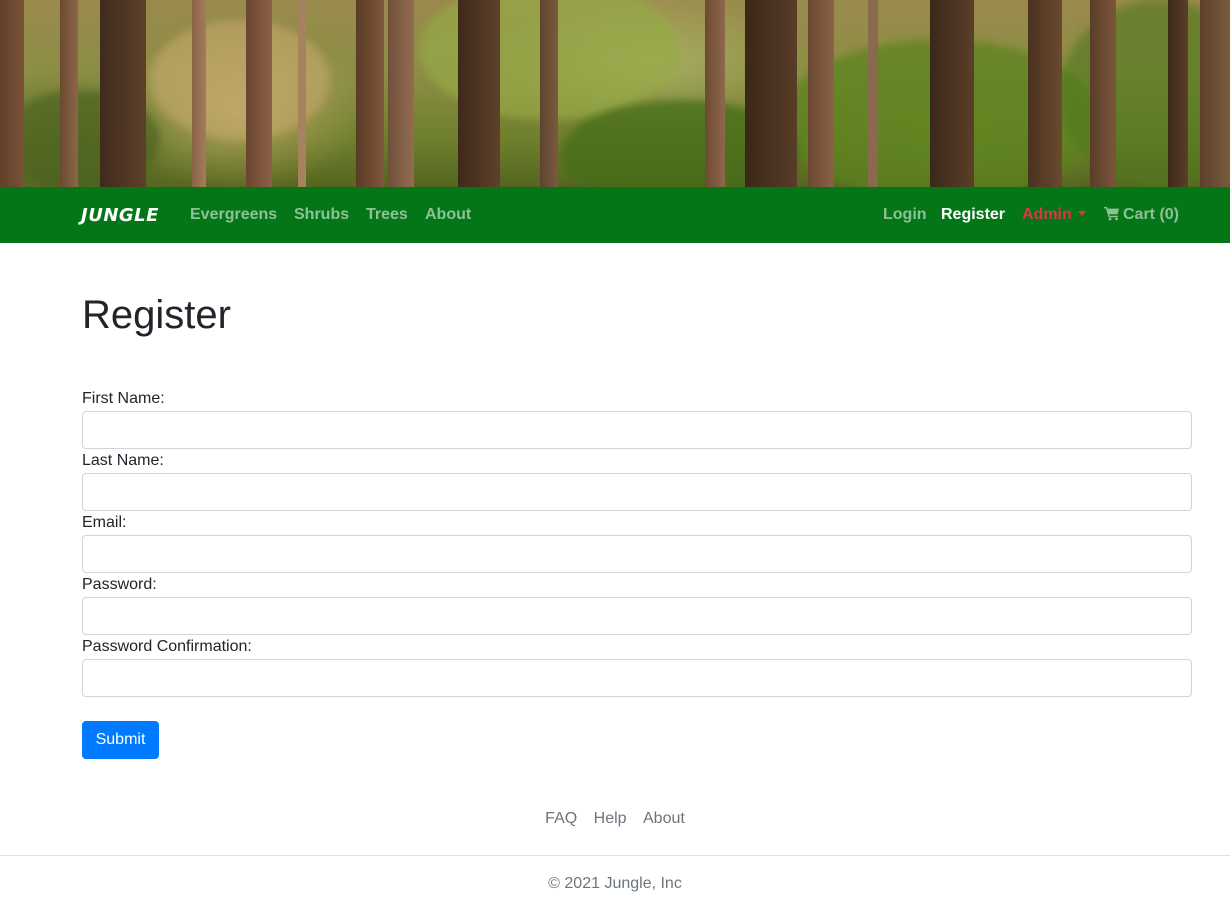  I want to click on first-name-label: First Name:, so click(123, 398).